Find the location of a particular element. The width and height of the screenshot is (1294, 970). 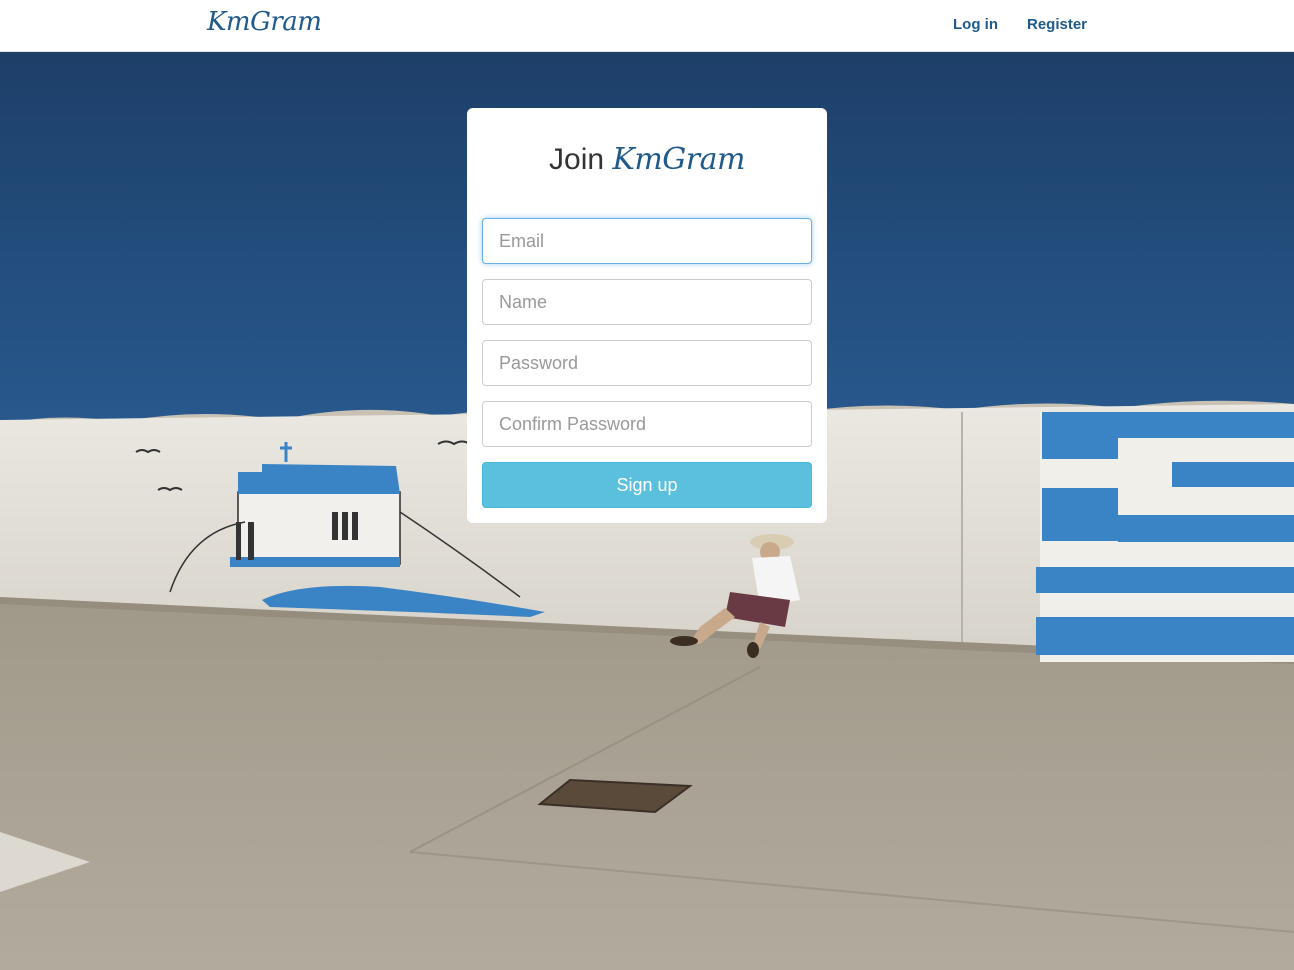

name-field is located at coordinates (647, 302).